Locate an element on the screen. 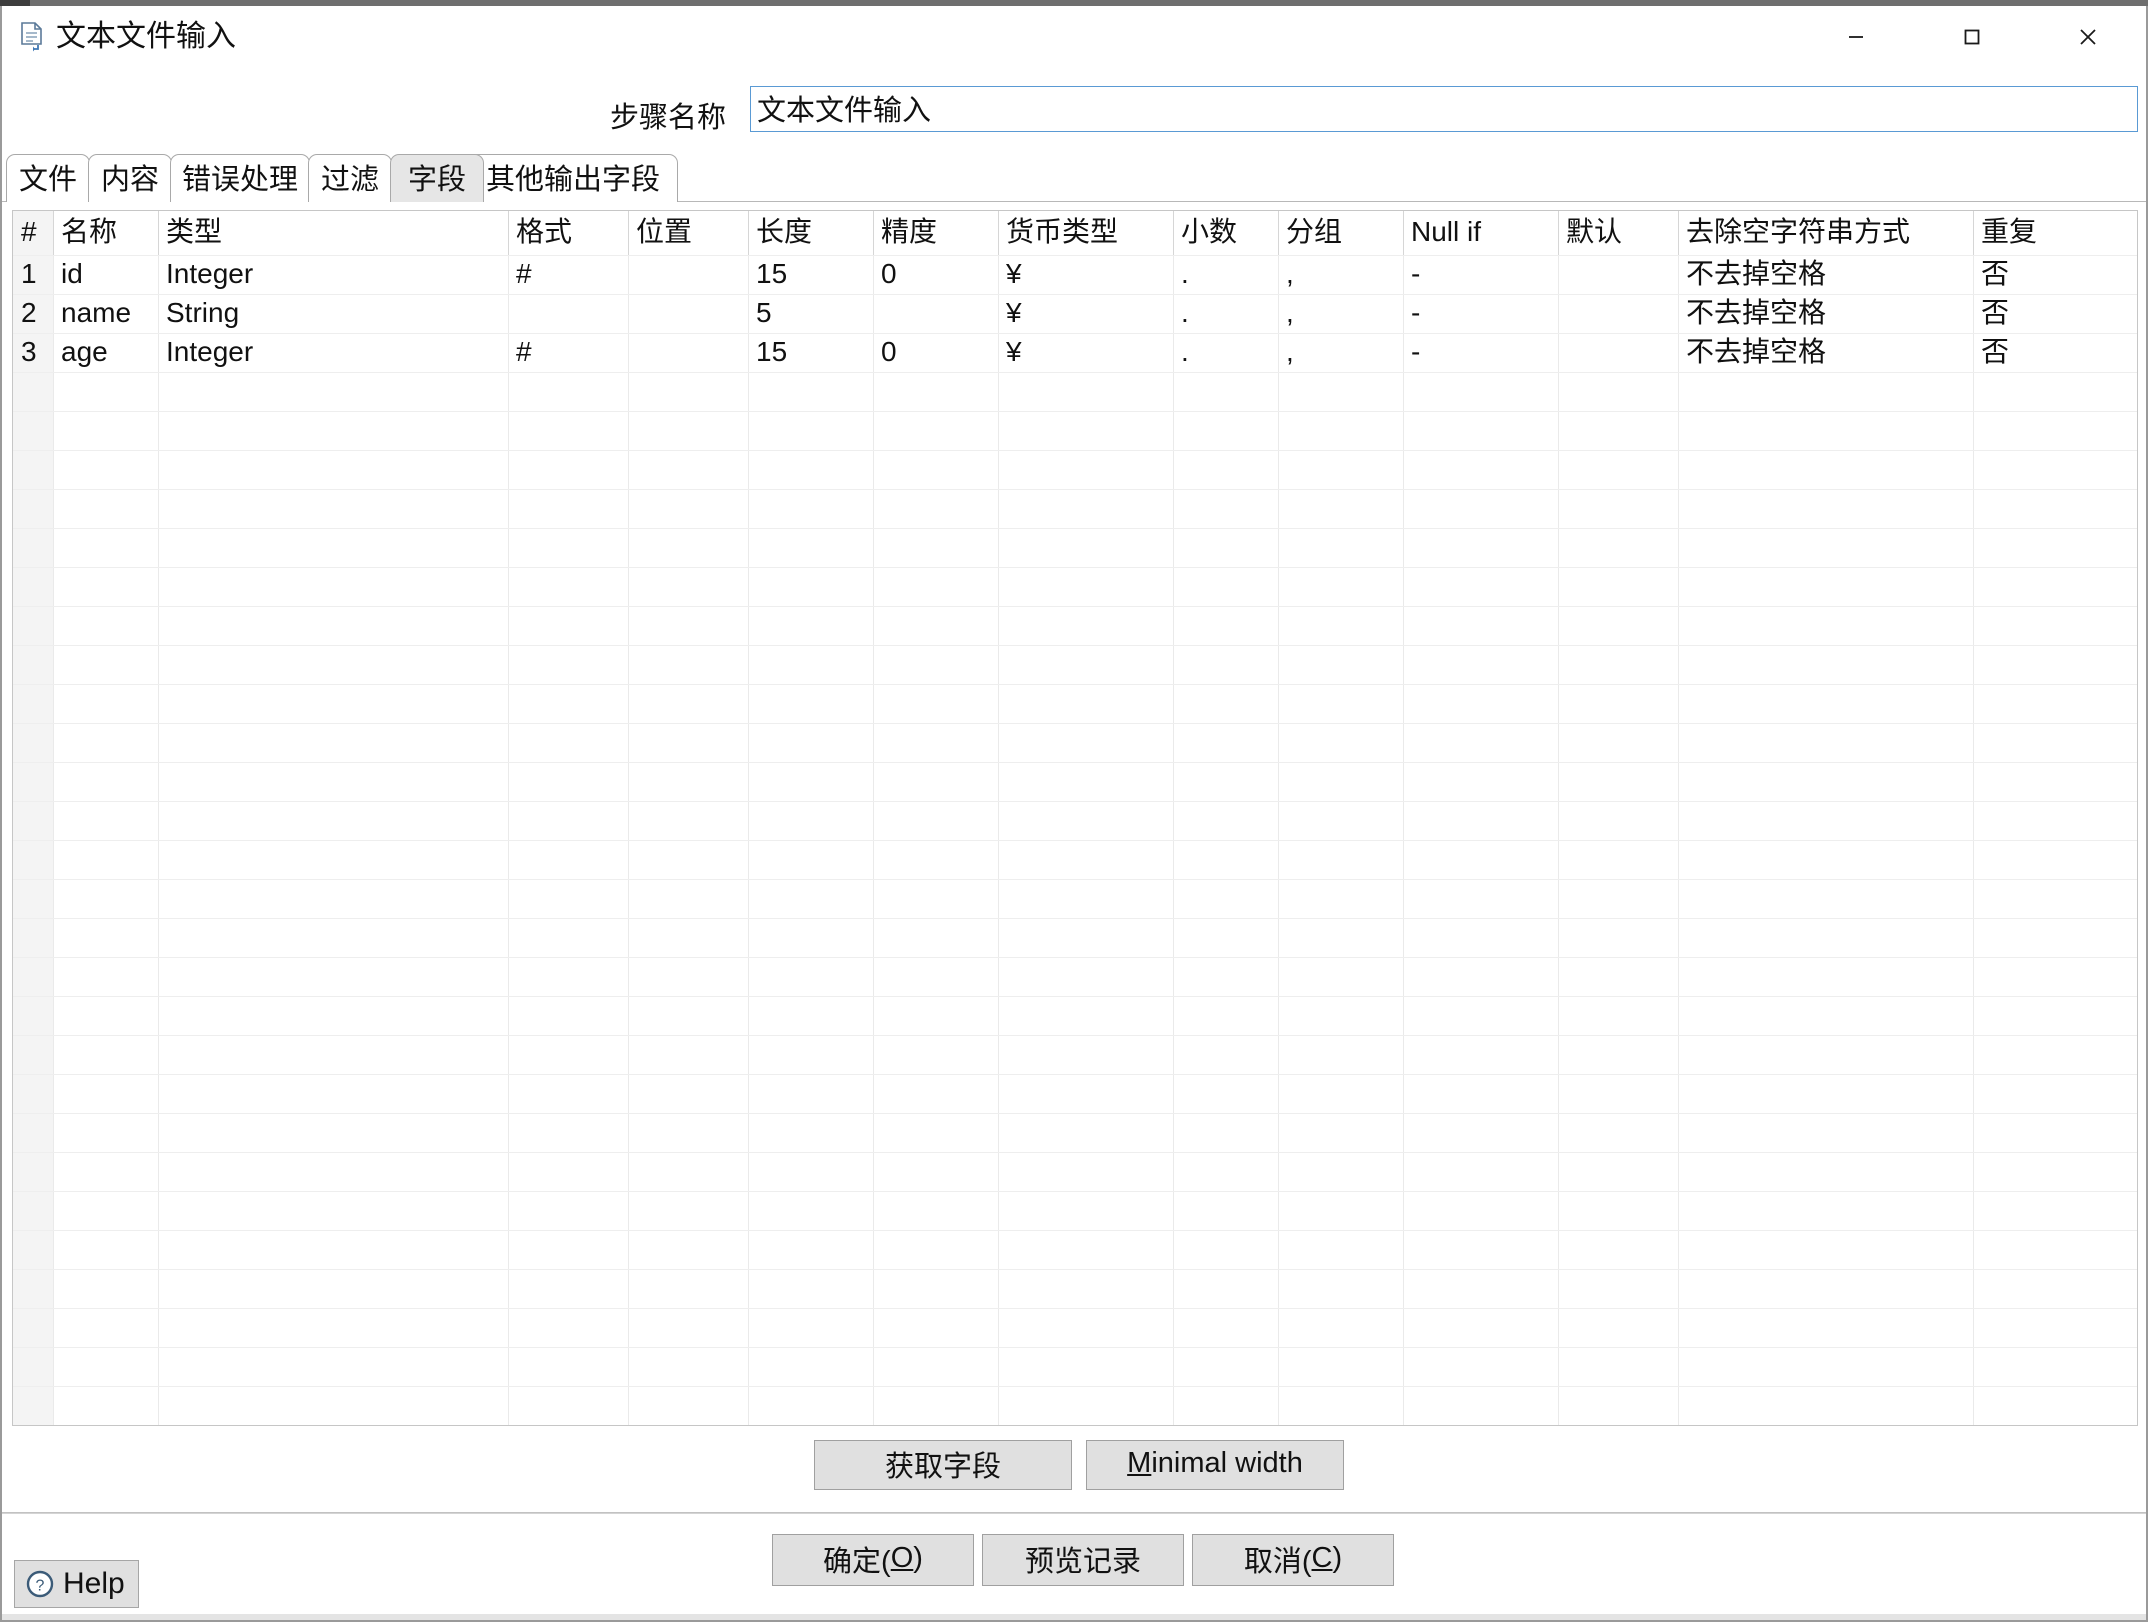 The height and width of the screenshot is (1622, 2148). column-header-10: Null if is located at coordinates (1483, 232).